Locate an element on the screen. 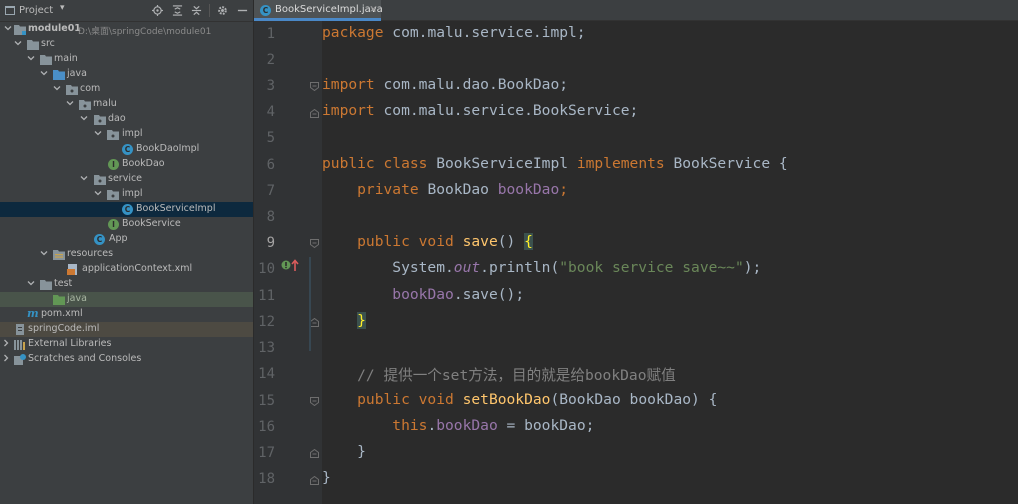 The width and height of the screenshot is (1018, 504). tree-item-app: C App is located at coordinates (126, 239).